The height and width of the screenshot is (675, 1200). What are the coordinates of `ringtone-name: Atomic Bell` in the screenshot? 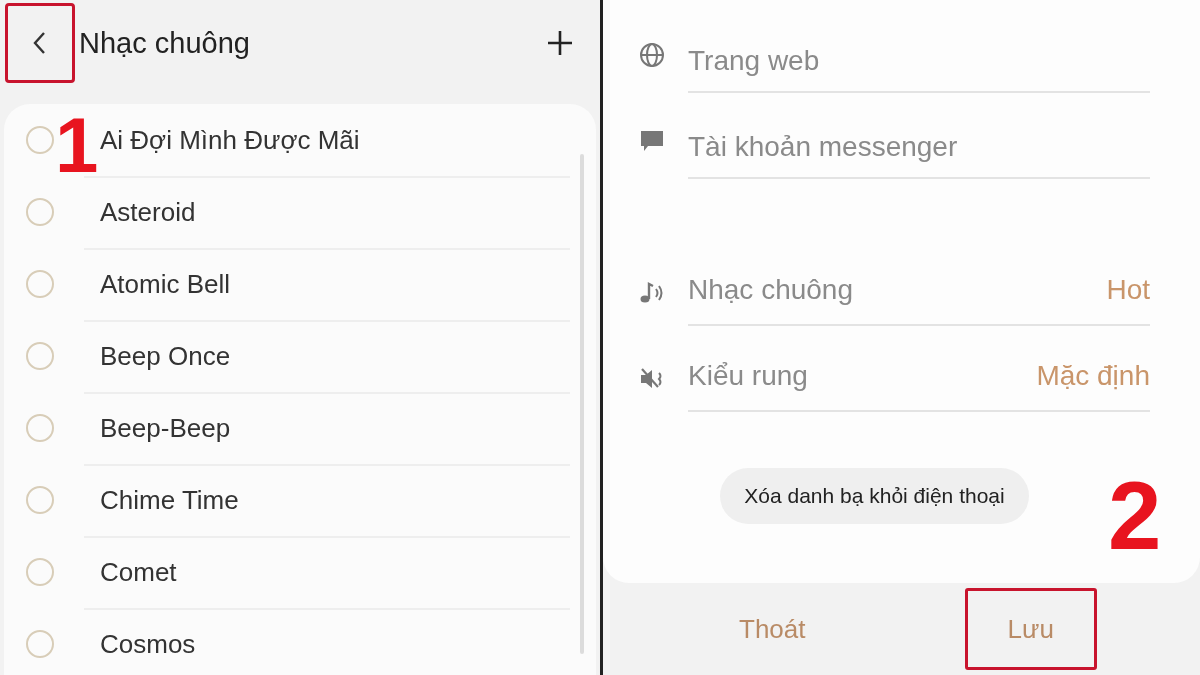 It's located at (165, 284).